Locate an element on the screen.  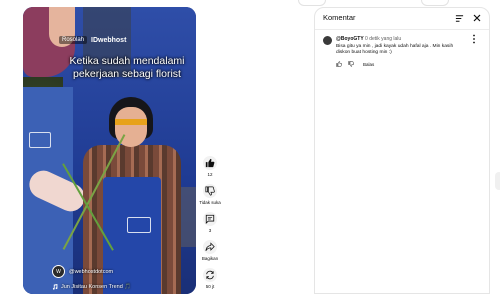
comment-like-icon is located at coordinates (339, 64).